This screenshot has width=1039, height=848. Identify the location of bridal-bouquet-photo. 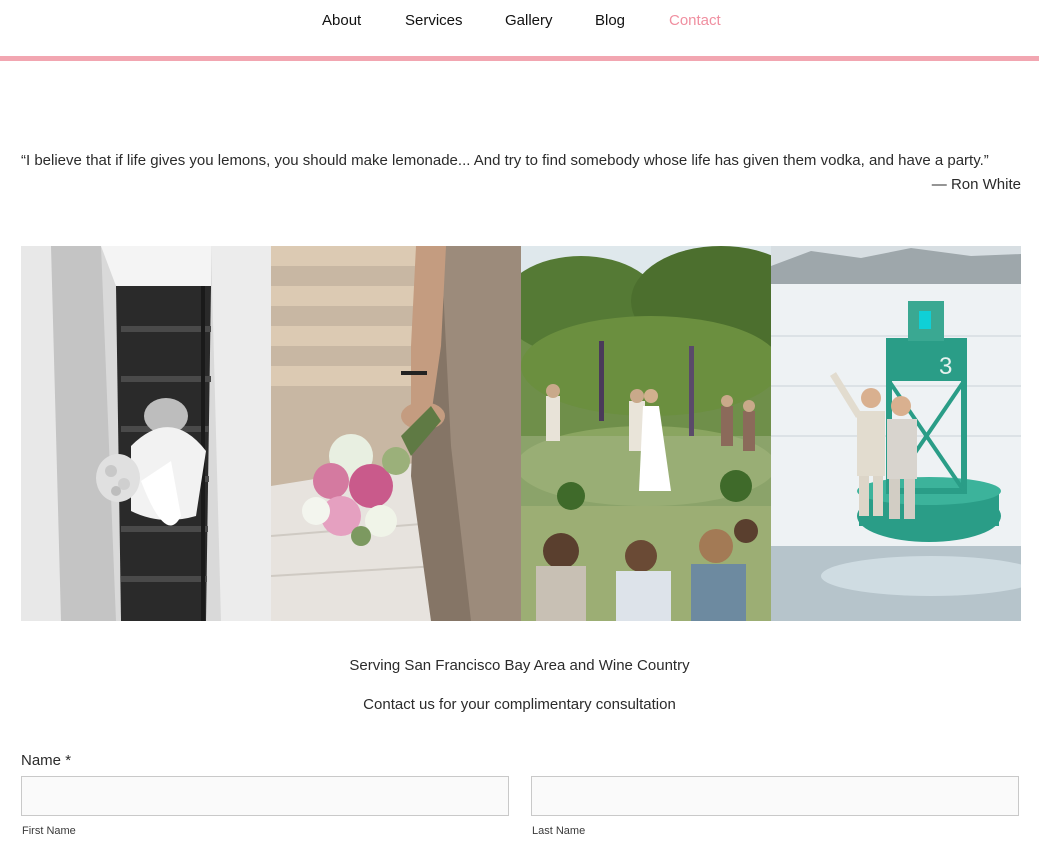
(396, 433).